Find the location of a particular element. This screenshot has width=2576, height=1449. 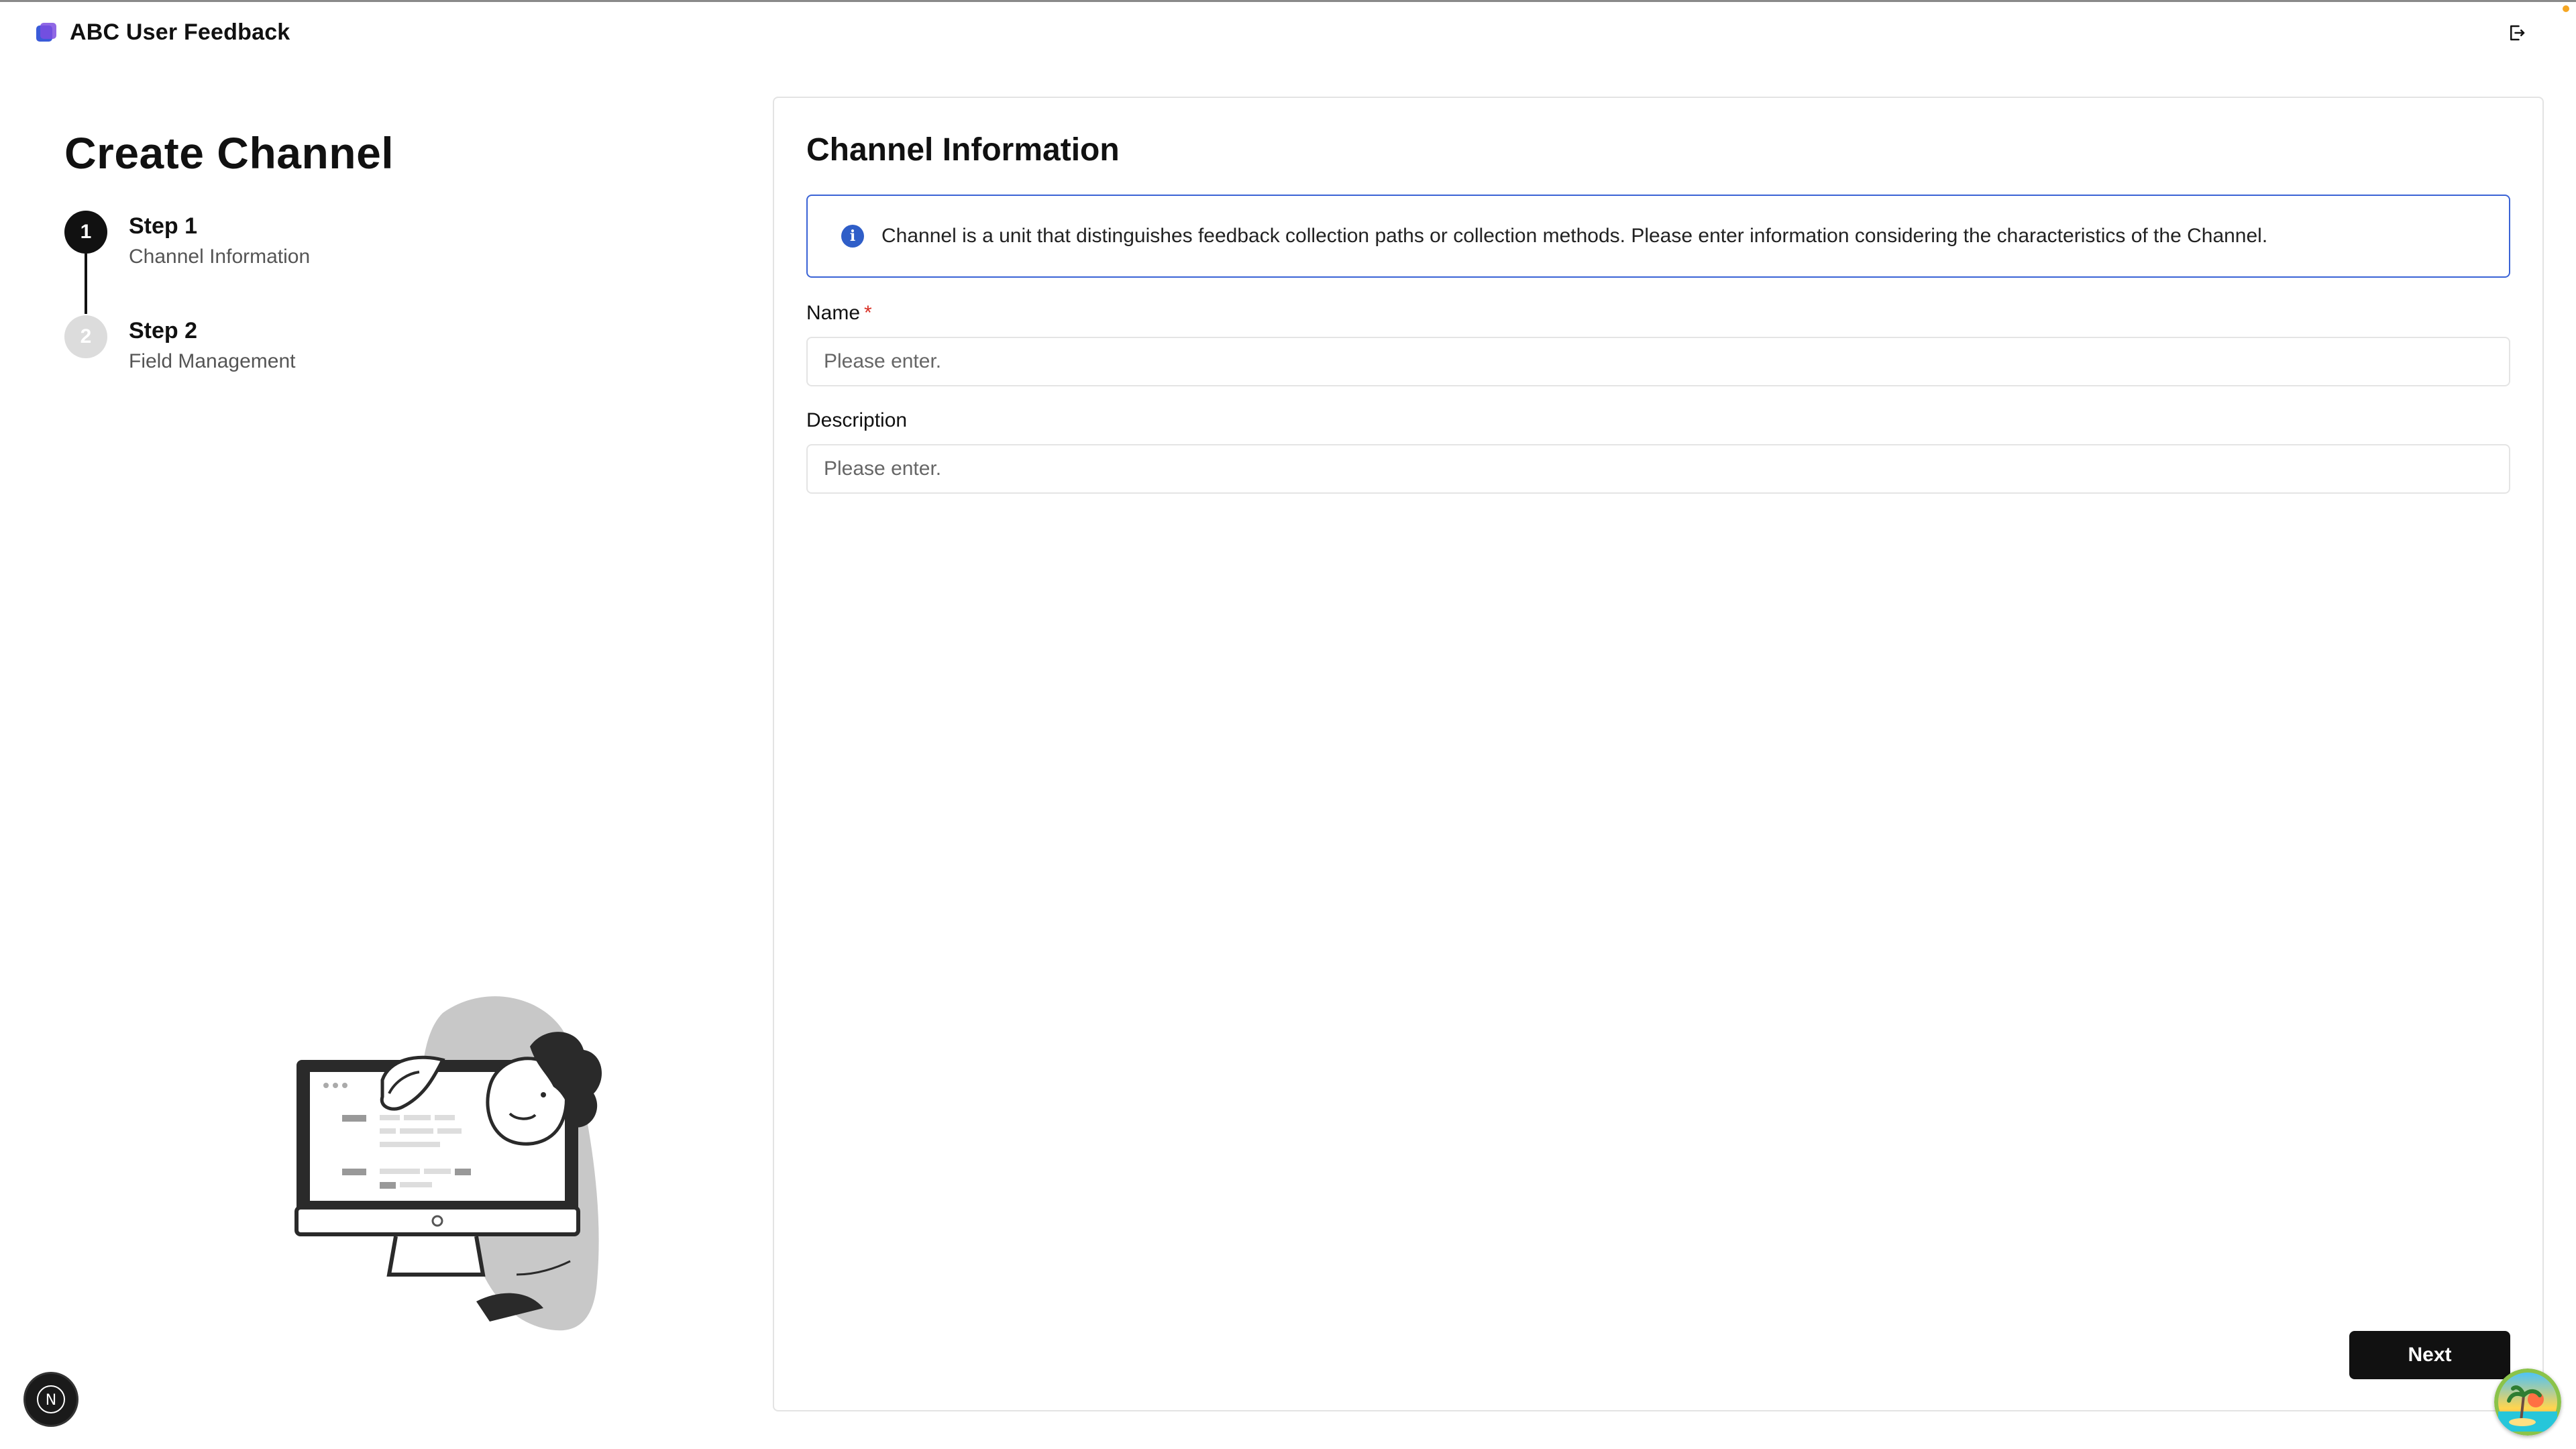

brand: ABC User Feedback is located at coordinates (163, 32).